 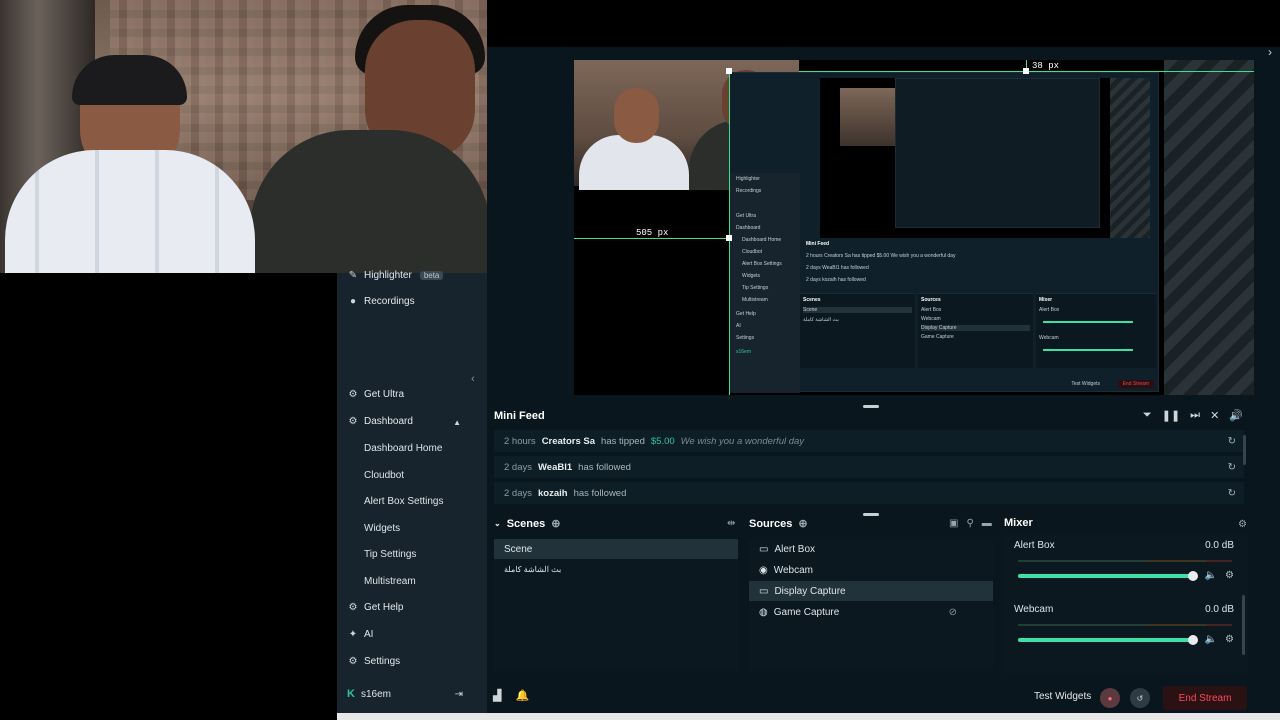 I want to click on sidebar-item-dashboard: ⚙ Dashboard, so click(x=380, y=421).